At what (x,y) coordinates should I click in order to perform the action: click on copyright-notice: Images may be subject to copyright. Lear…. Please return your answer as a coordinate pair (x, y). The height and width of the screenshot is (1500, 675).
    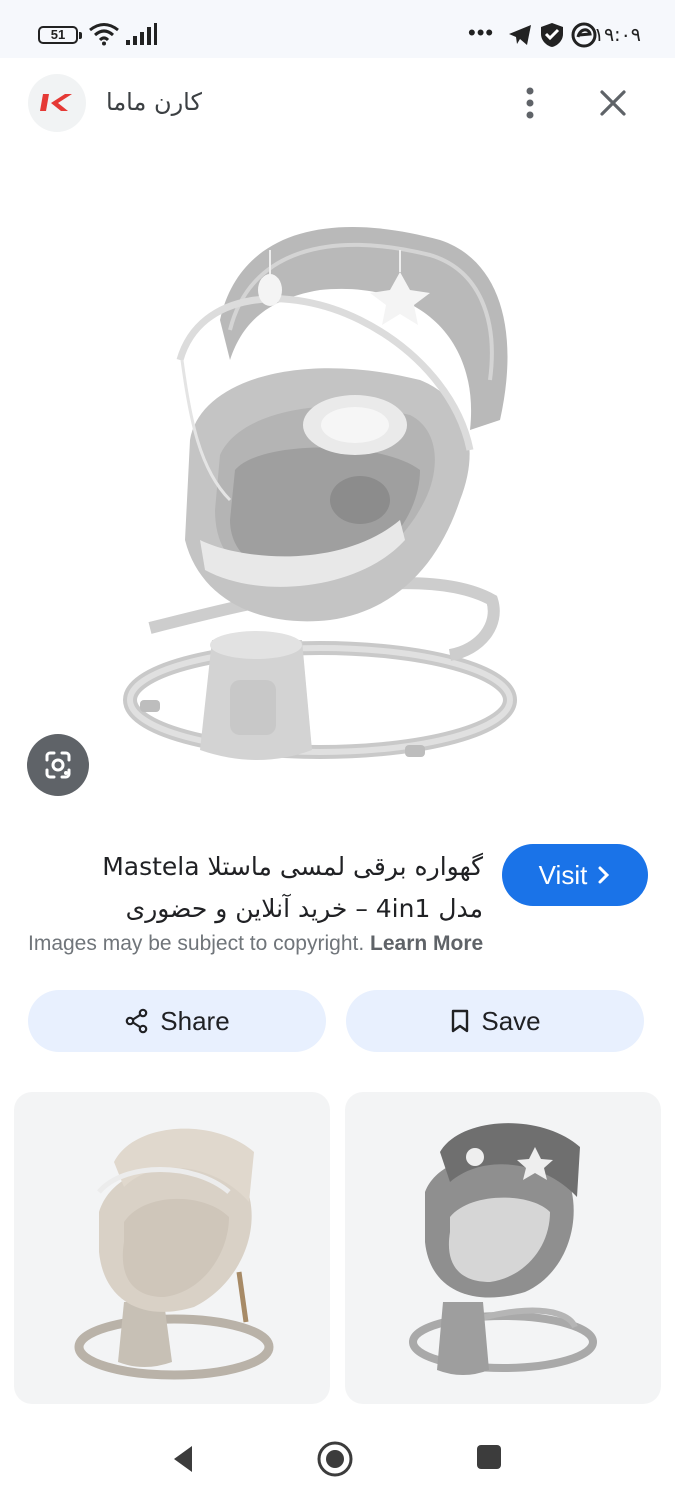
    Looking at the image, I should click on (255, 944).